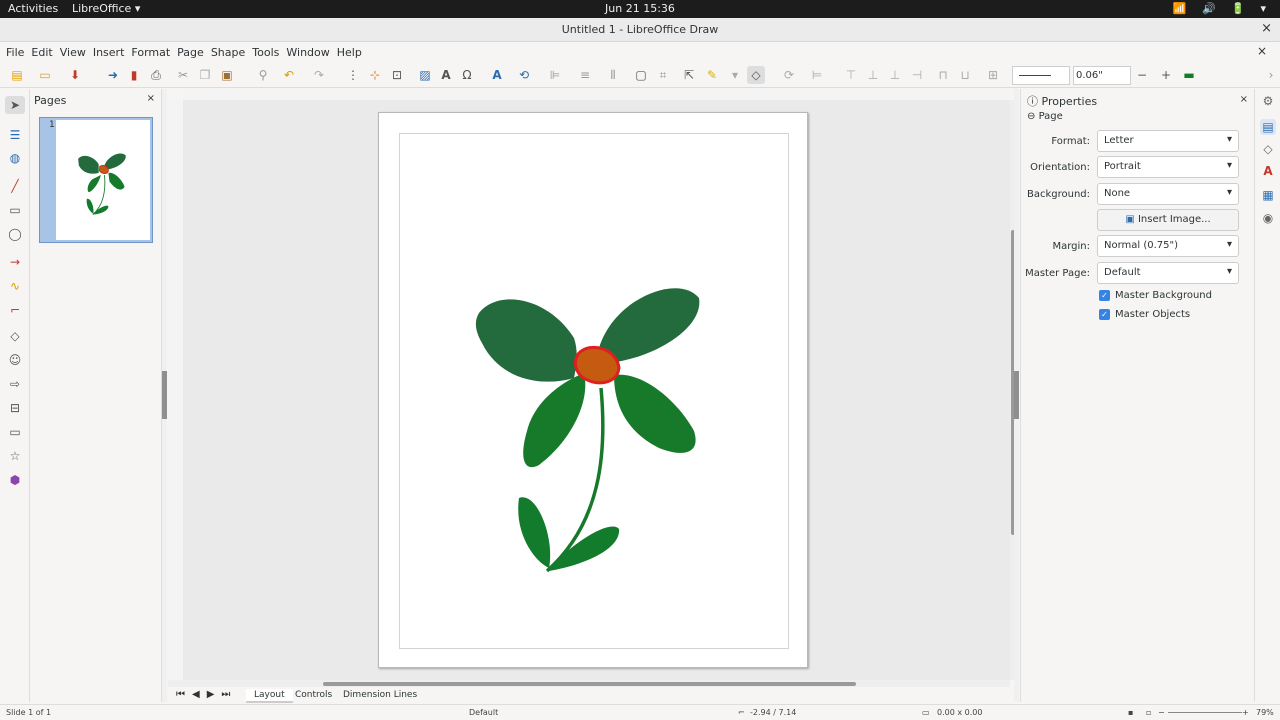  Describe the element at coordinates (585, 75) in the screenshot. I see `arrange-icon: ≡` at that location.